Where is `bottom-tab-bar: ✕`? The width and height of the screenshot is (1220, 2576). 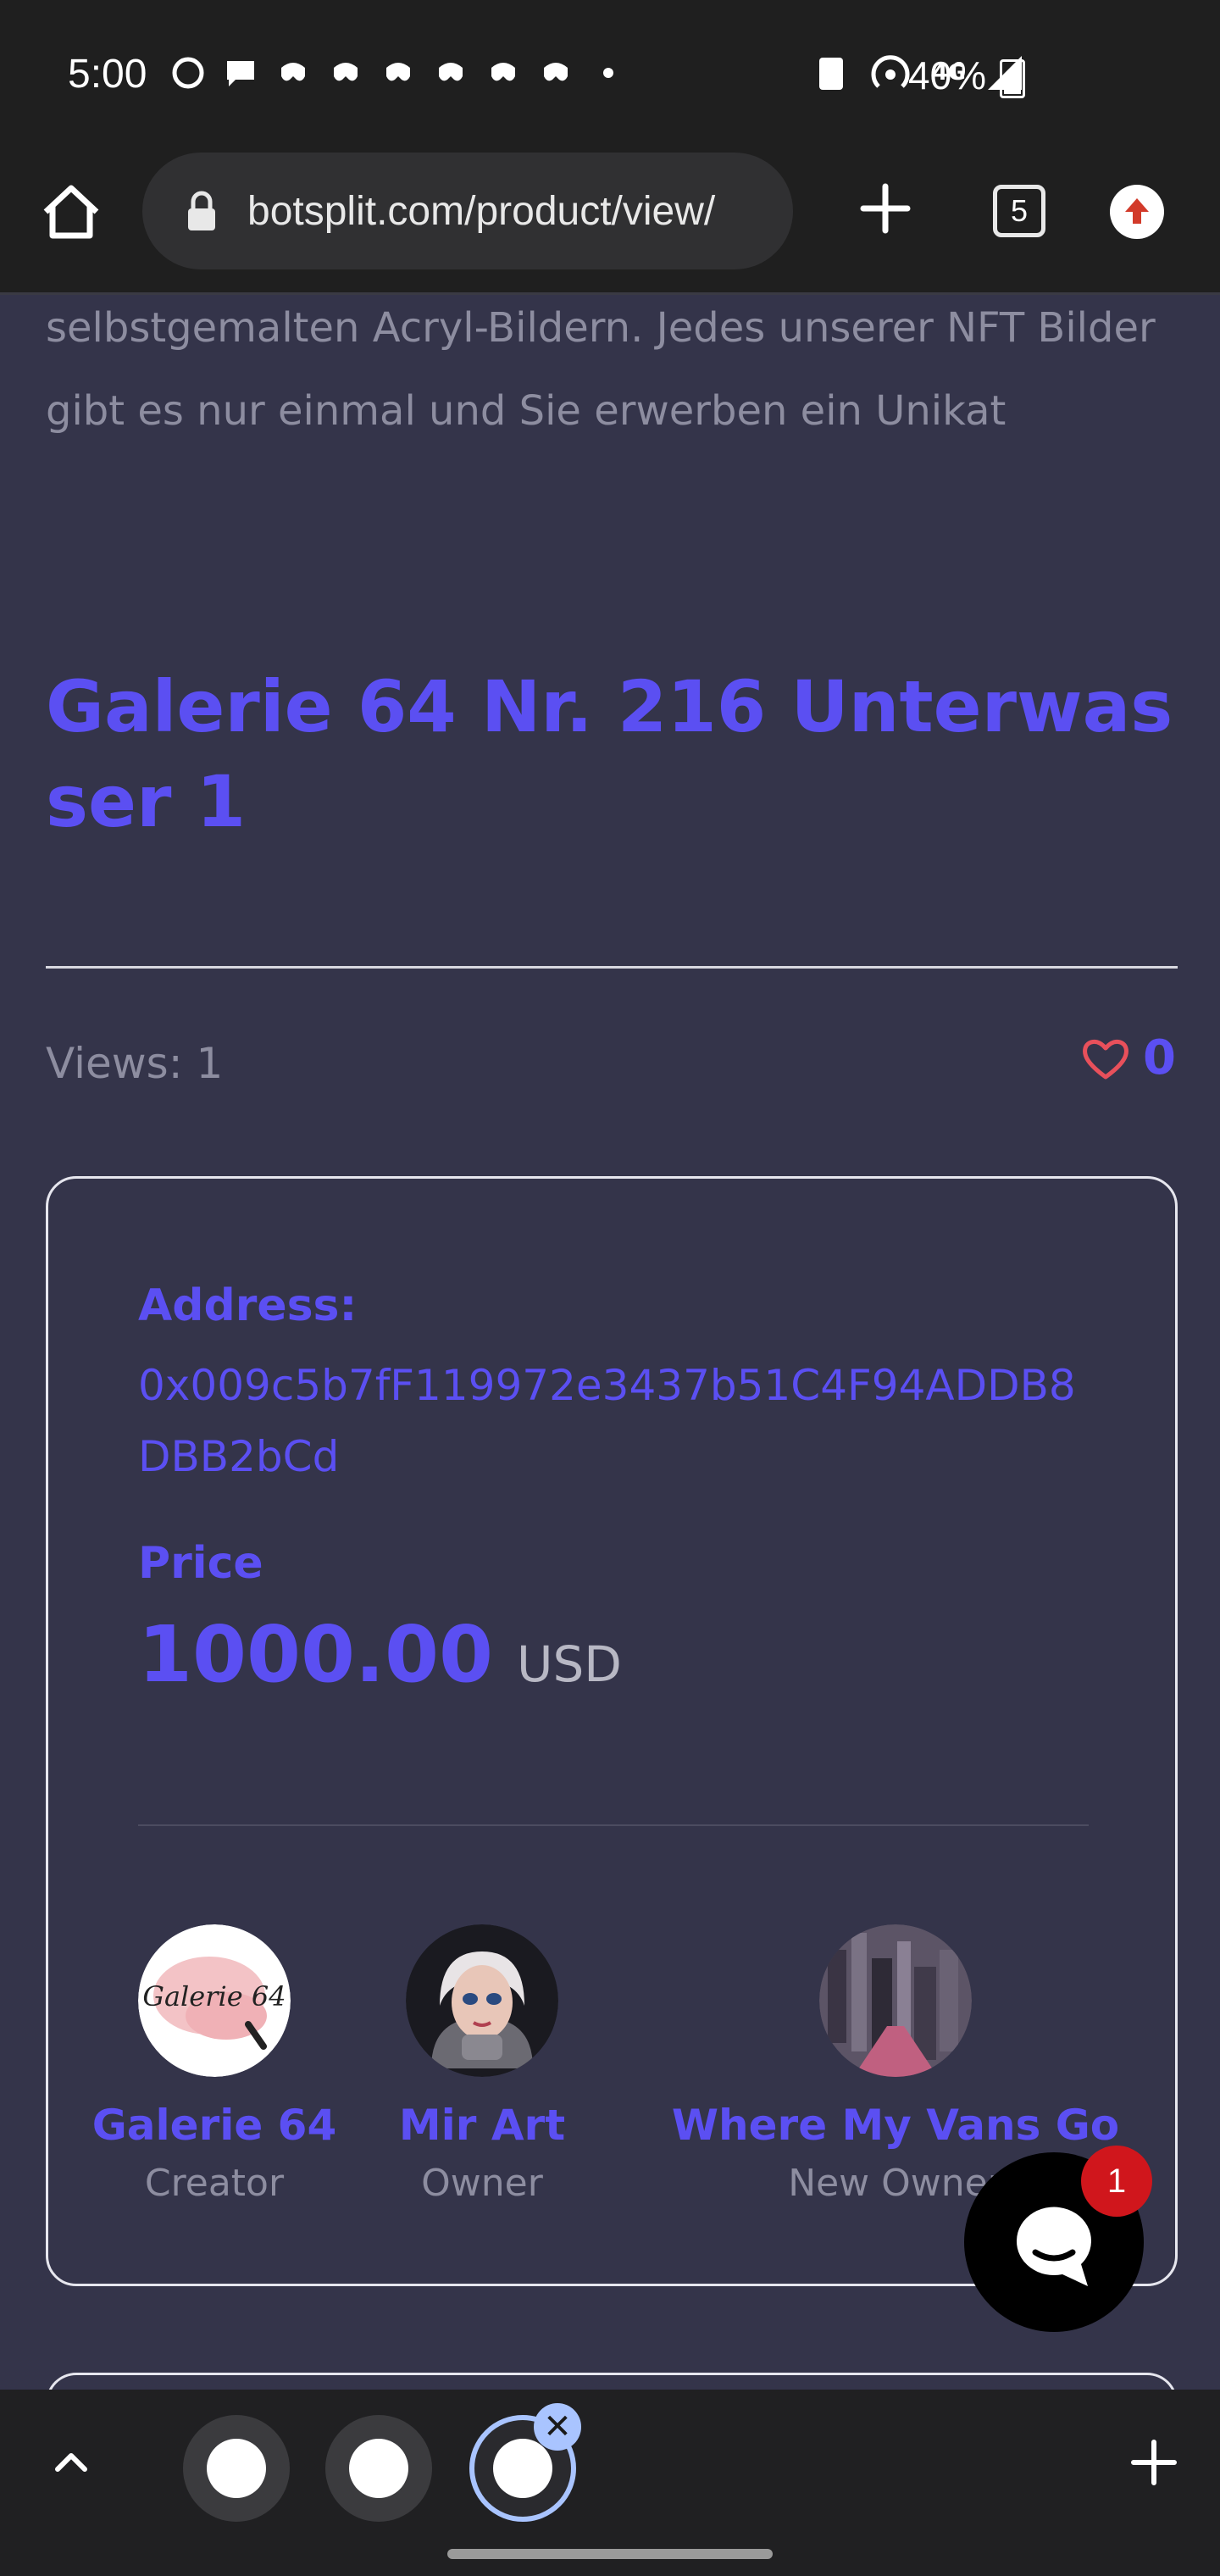 bottom-tab-bar: ✕ is located at coordinates (610, 2462).